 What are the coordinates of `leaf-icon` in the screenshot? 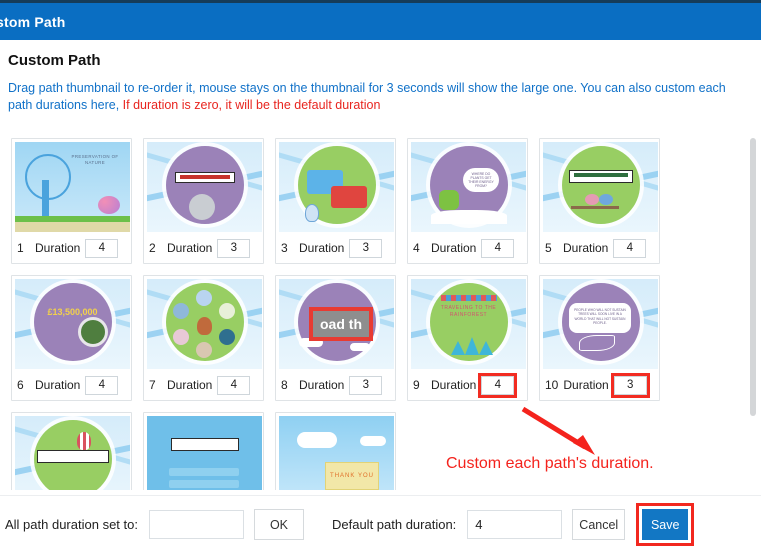 It's located at (597, 343).